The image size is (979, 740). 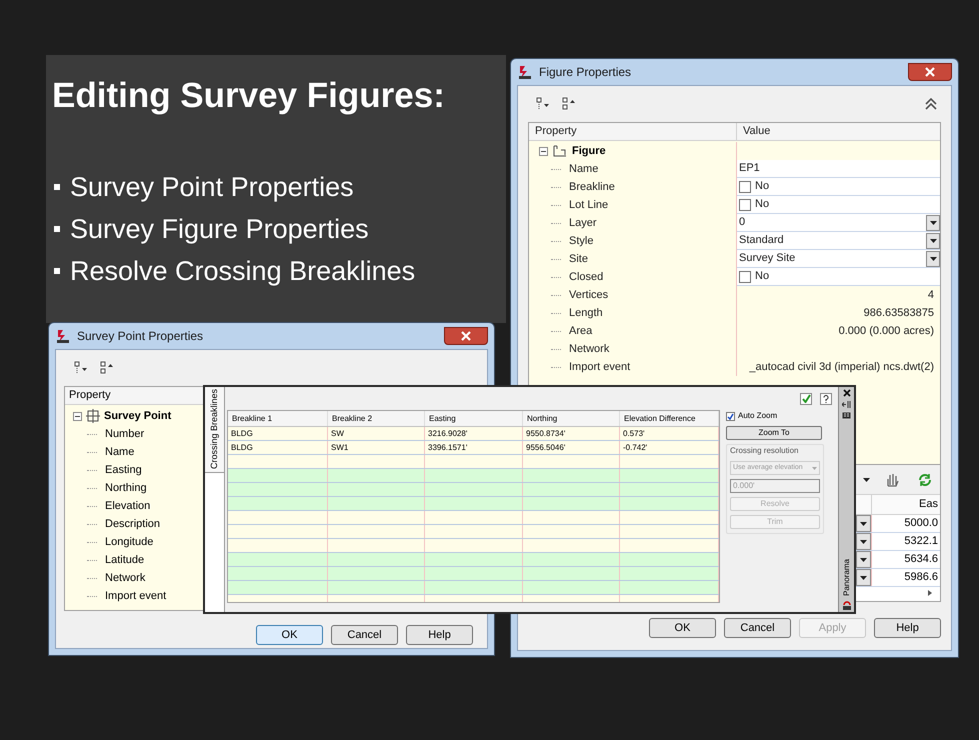 What do you see at coordinates (580, 331) in the screenshot?
I see `property-label: Area` at bounding box center [580, 331].